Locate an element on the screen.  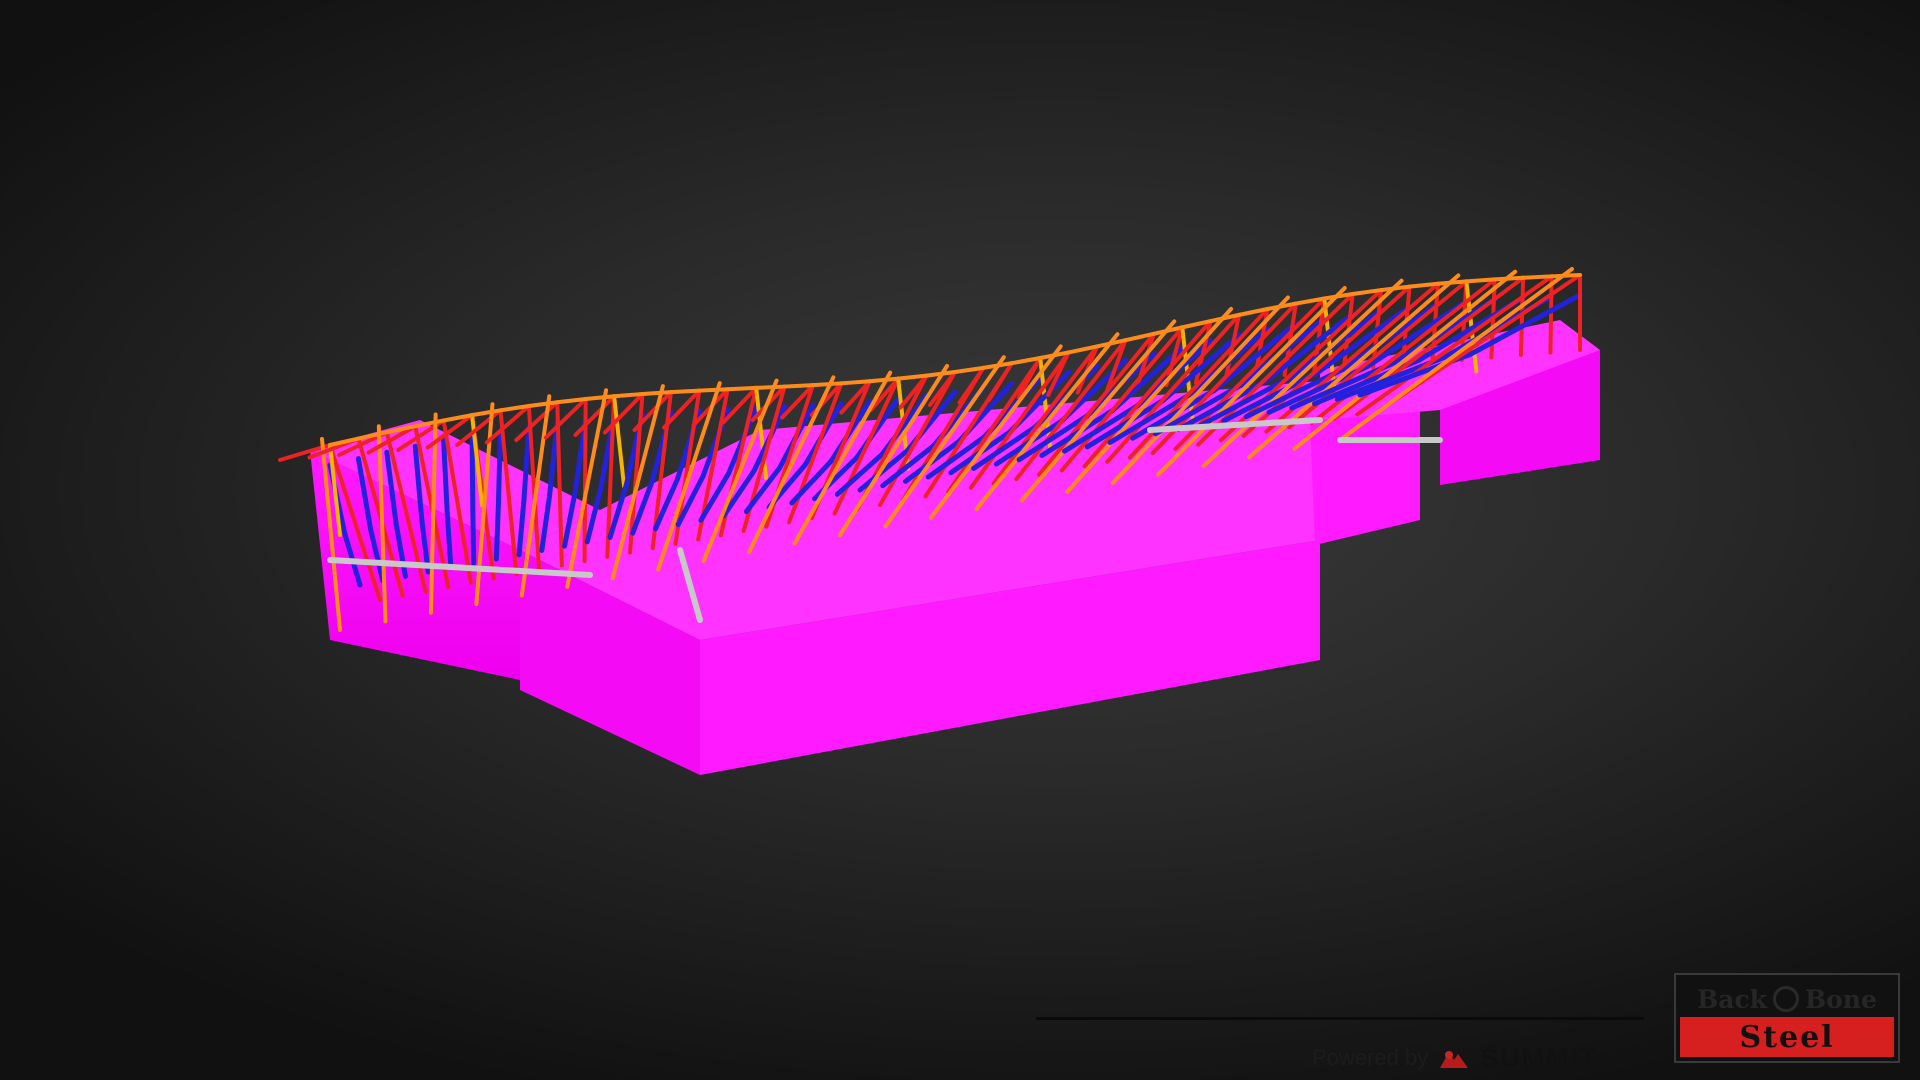
backbone-steel-logo: Back Bone Steel is located at coordinates (1787, 1018).